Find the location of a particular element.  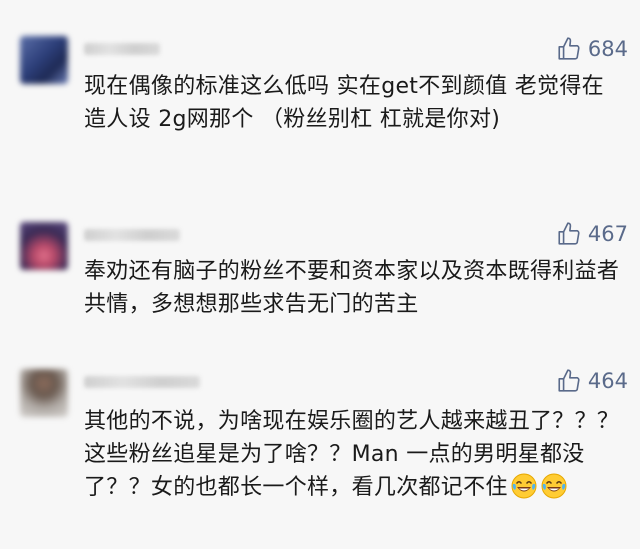

comment-text: 奉劝还有脑子的粉丝不要和资本家以及资本既得利益者共情，多想想那些求告无门的苦主 is located at coordinates (352, 288).